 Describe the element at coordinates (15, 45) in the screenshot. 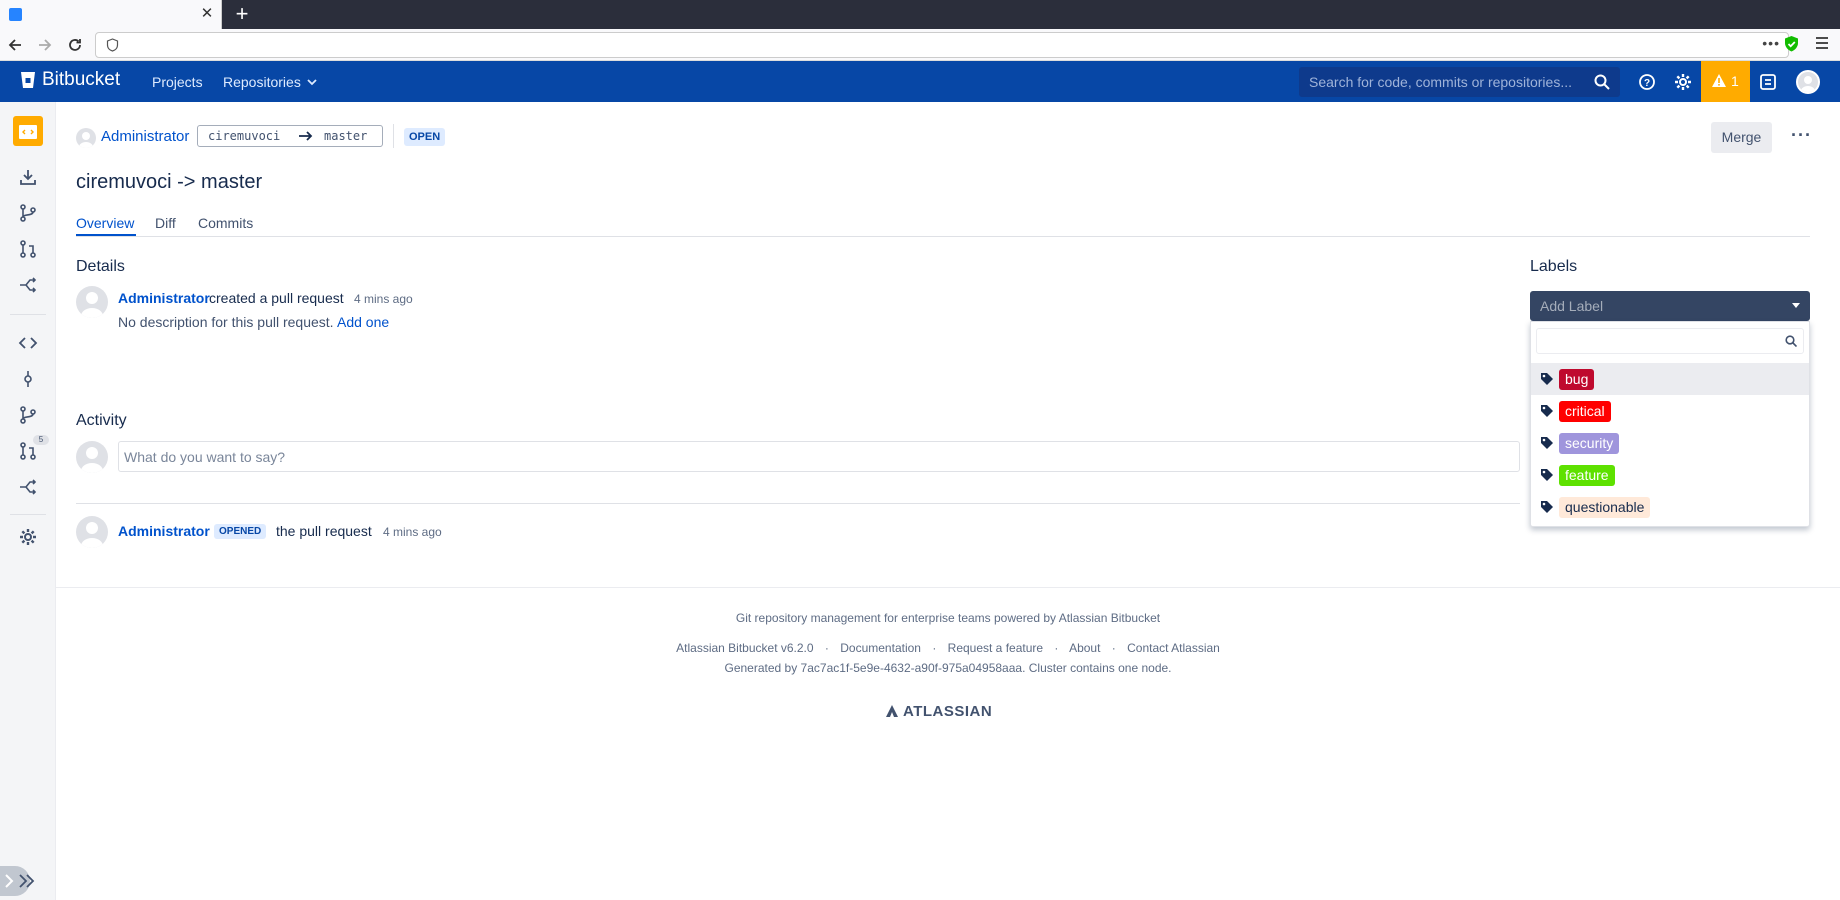

I see `back-arrow-icon` at that location.